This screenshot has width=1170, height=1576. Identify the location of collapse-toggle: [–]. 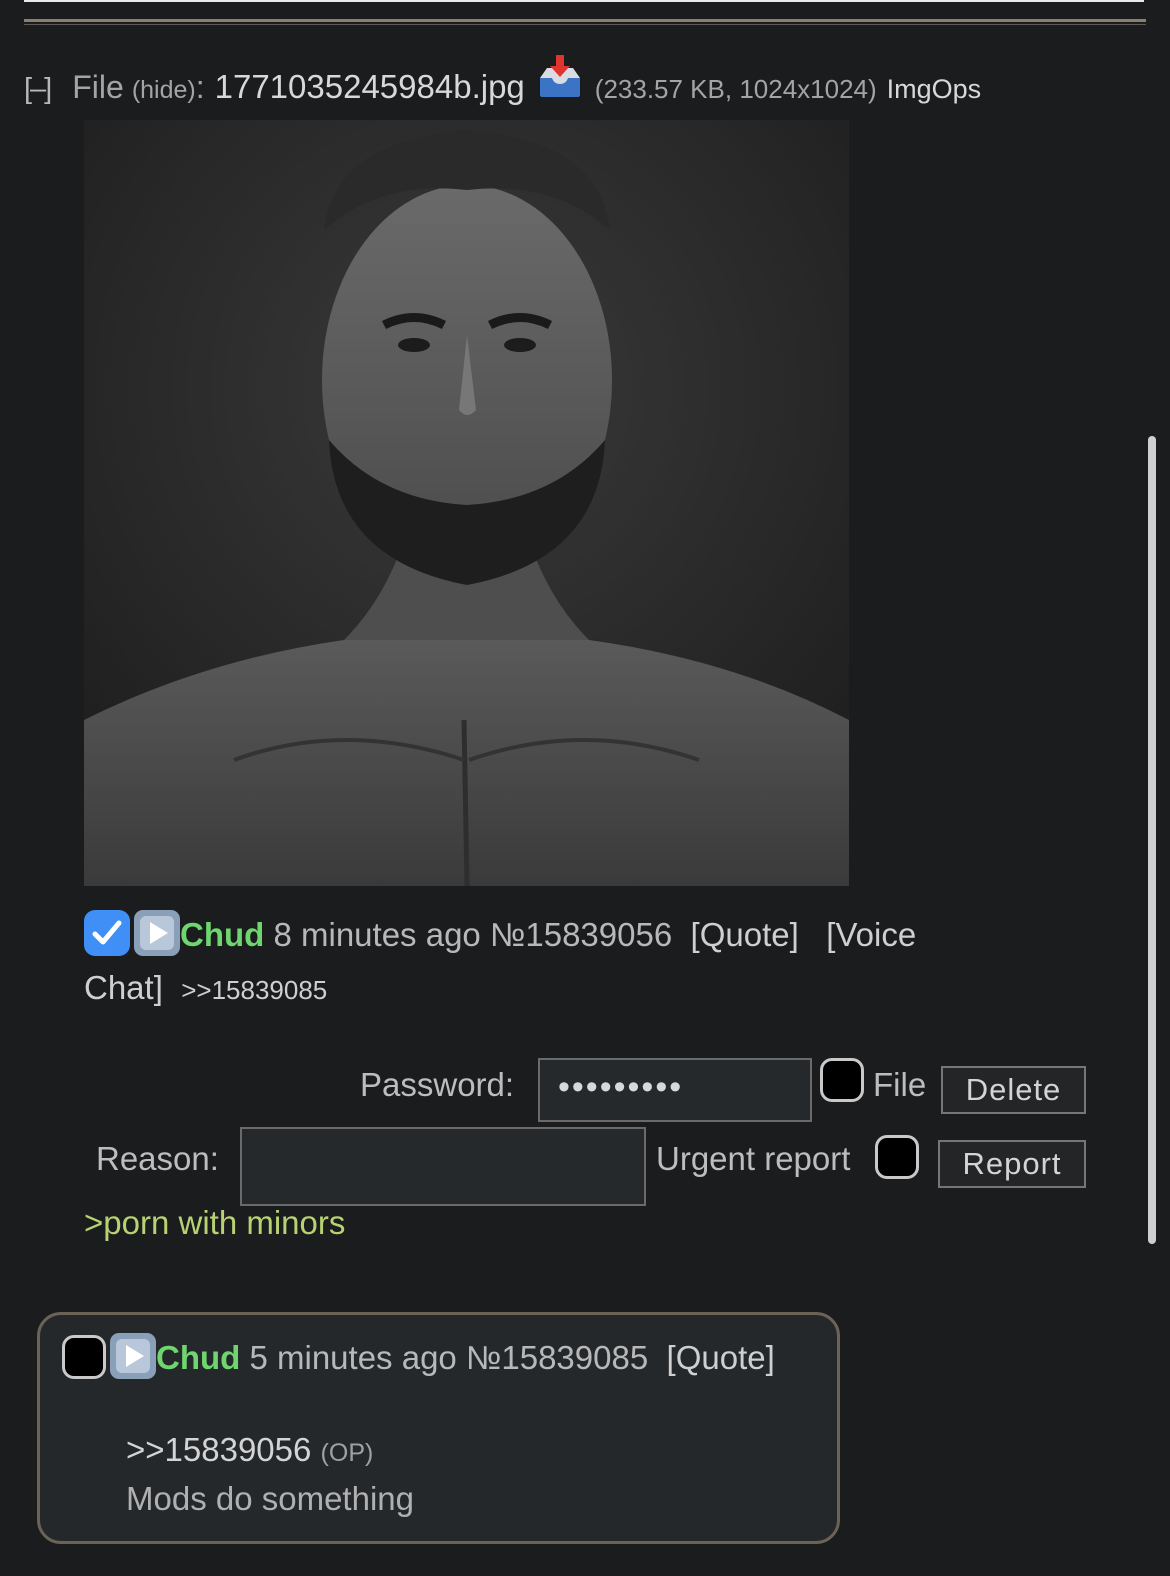
(38, 89).